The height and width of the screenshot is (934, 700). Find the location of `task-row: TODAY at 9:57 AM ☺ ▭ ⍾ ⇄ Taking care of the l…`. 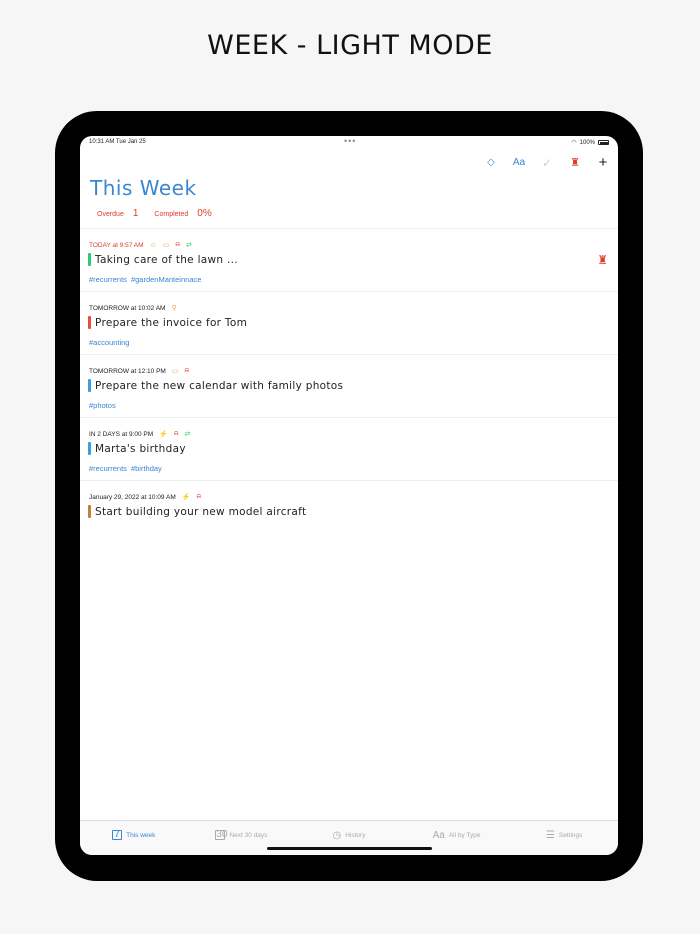

task-row: TODAY at 9:57 AM ☺ ▭ ⍾ ⇄ Taking care of the l… is located at coordinates (349, 259).